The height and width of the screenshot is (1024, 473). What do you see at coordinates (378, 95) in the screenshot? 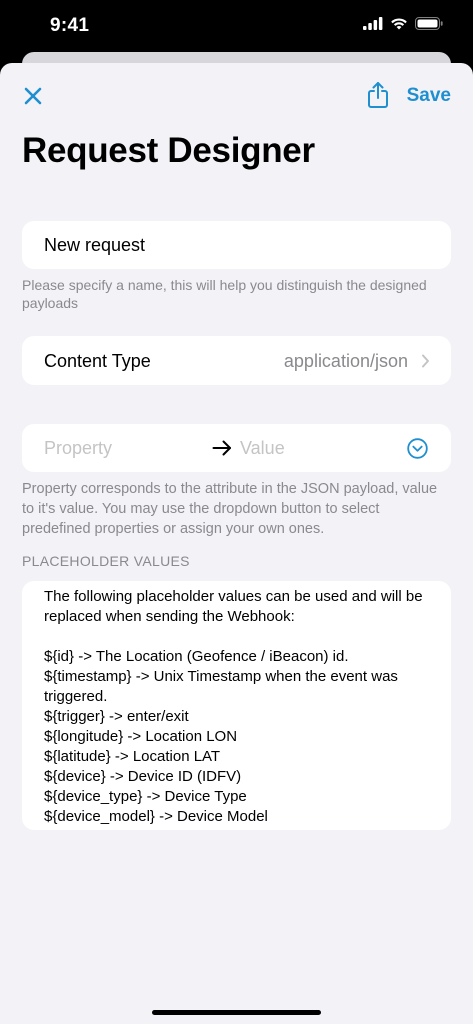
I see `share-icon` at bounding box center [378, 95].